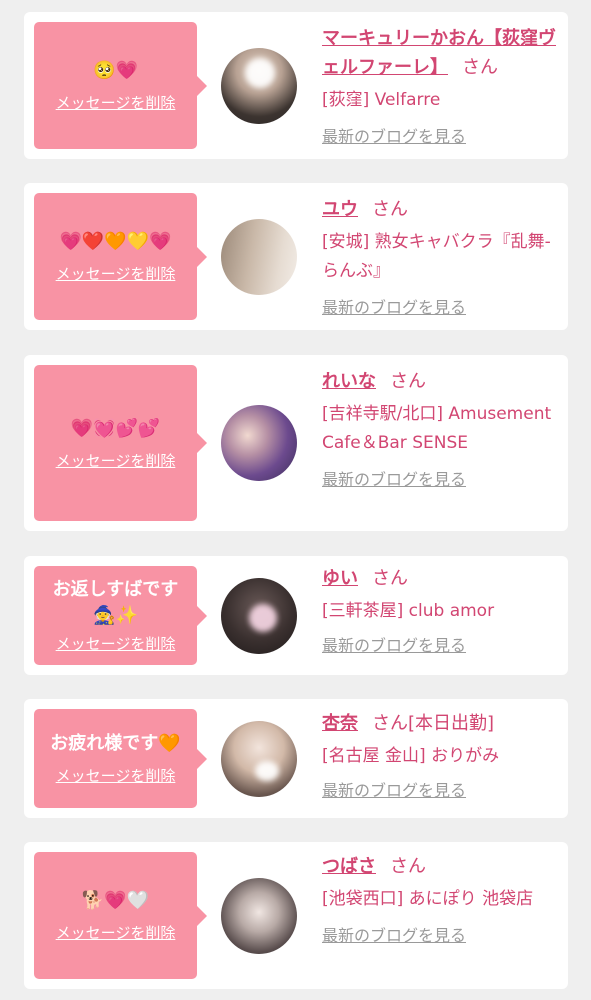 This screenshot has width=591, height=1000. What do you see at coordinates (120, 758) in the screenshot?
I see `message-bubble: お疲れ様です🧡 メッセージを削除` at bounding box center [120, 758].